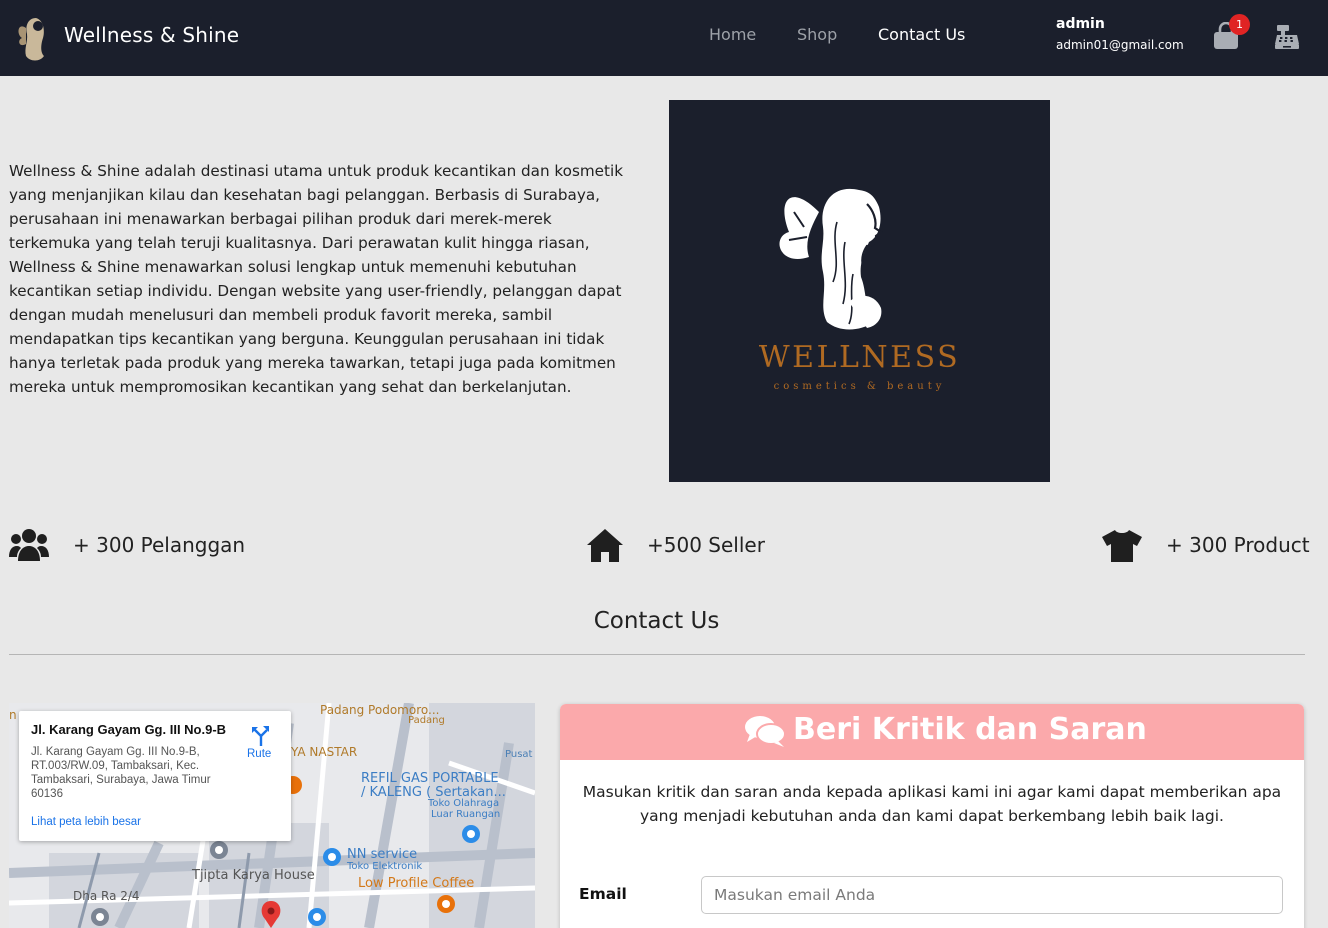 Image resolution: width=1328 pixels, height=928 pixels. Describe the element at coordinates (859, 357) in the screenshot. I see `logo-wordmark: WELLNESS` at that location.